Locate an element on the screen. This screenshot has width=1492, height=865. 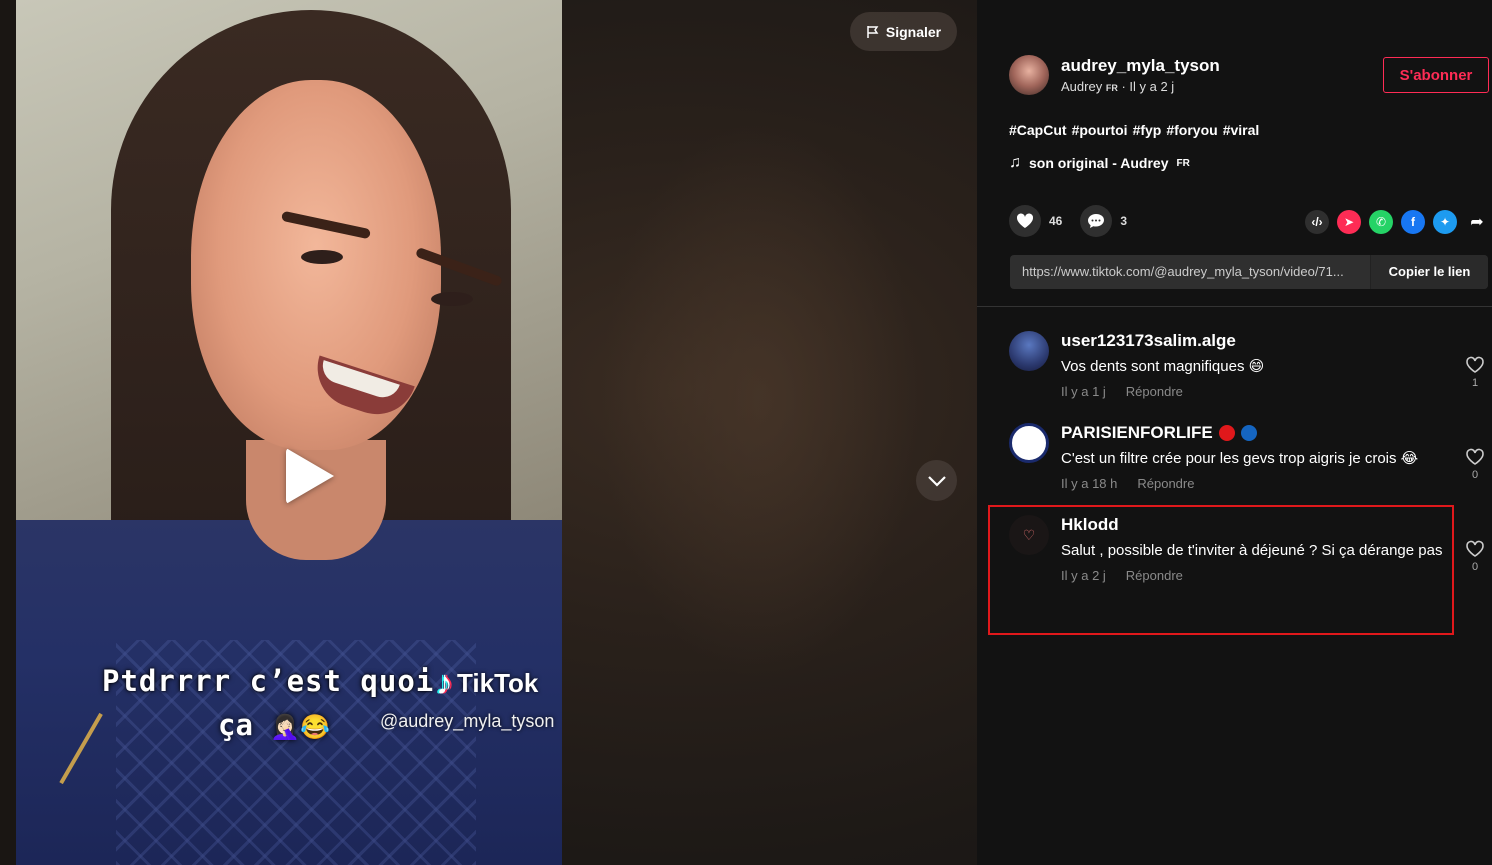
send-icon: ➤ is located at coordinates (1349, 222).